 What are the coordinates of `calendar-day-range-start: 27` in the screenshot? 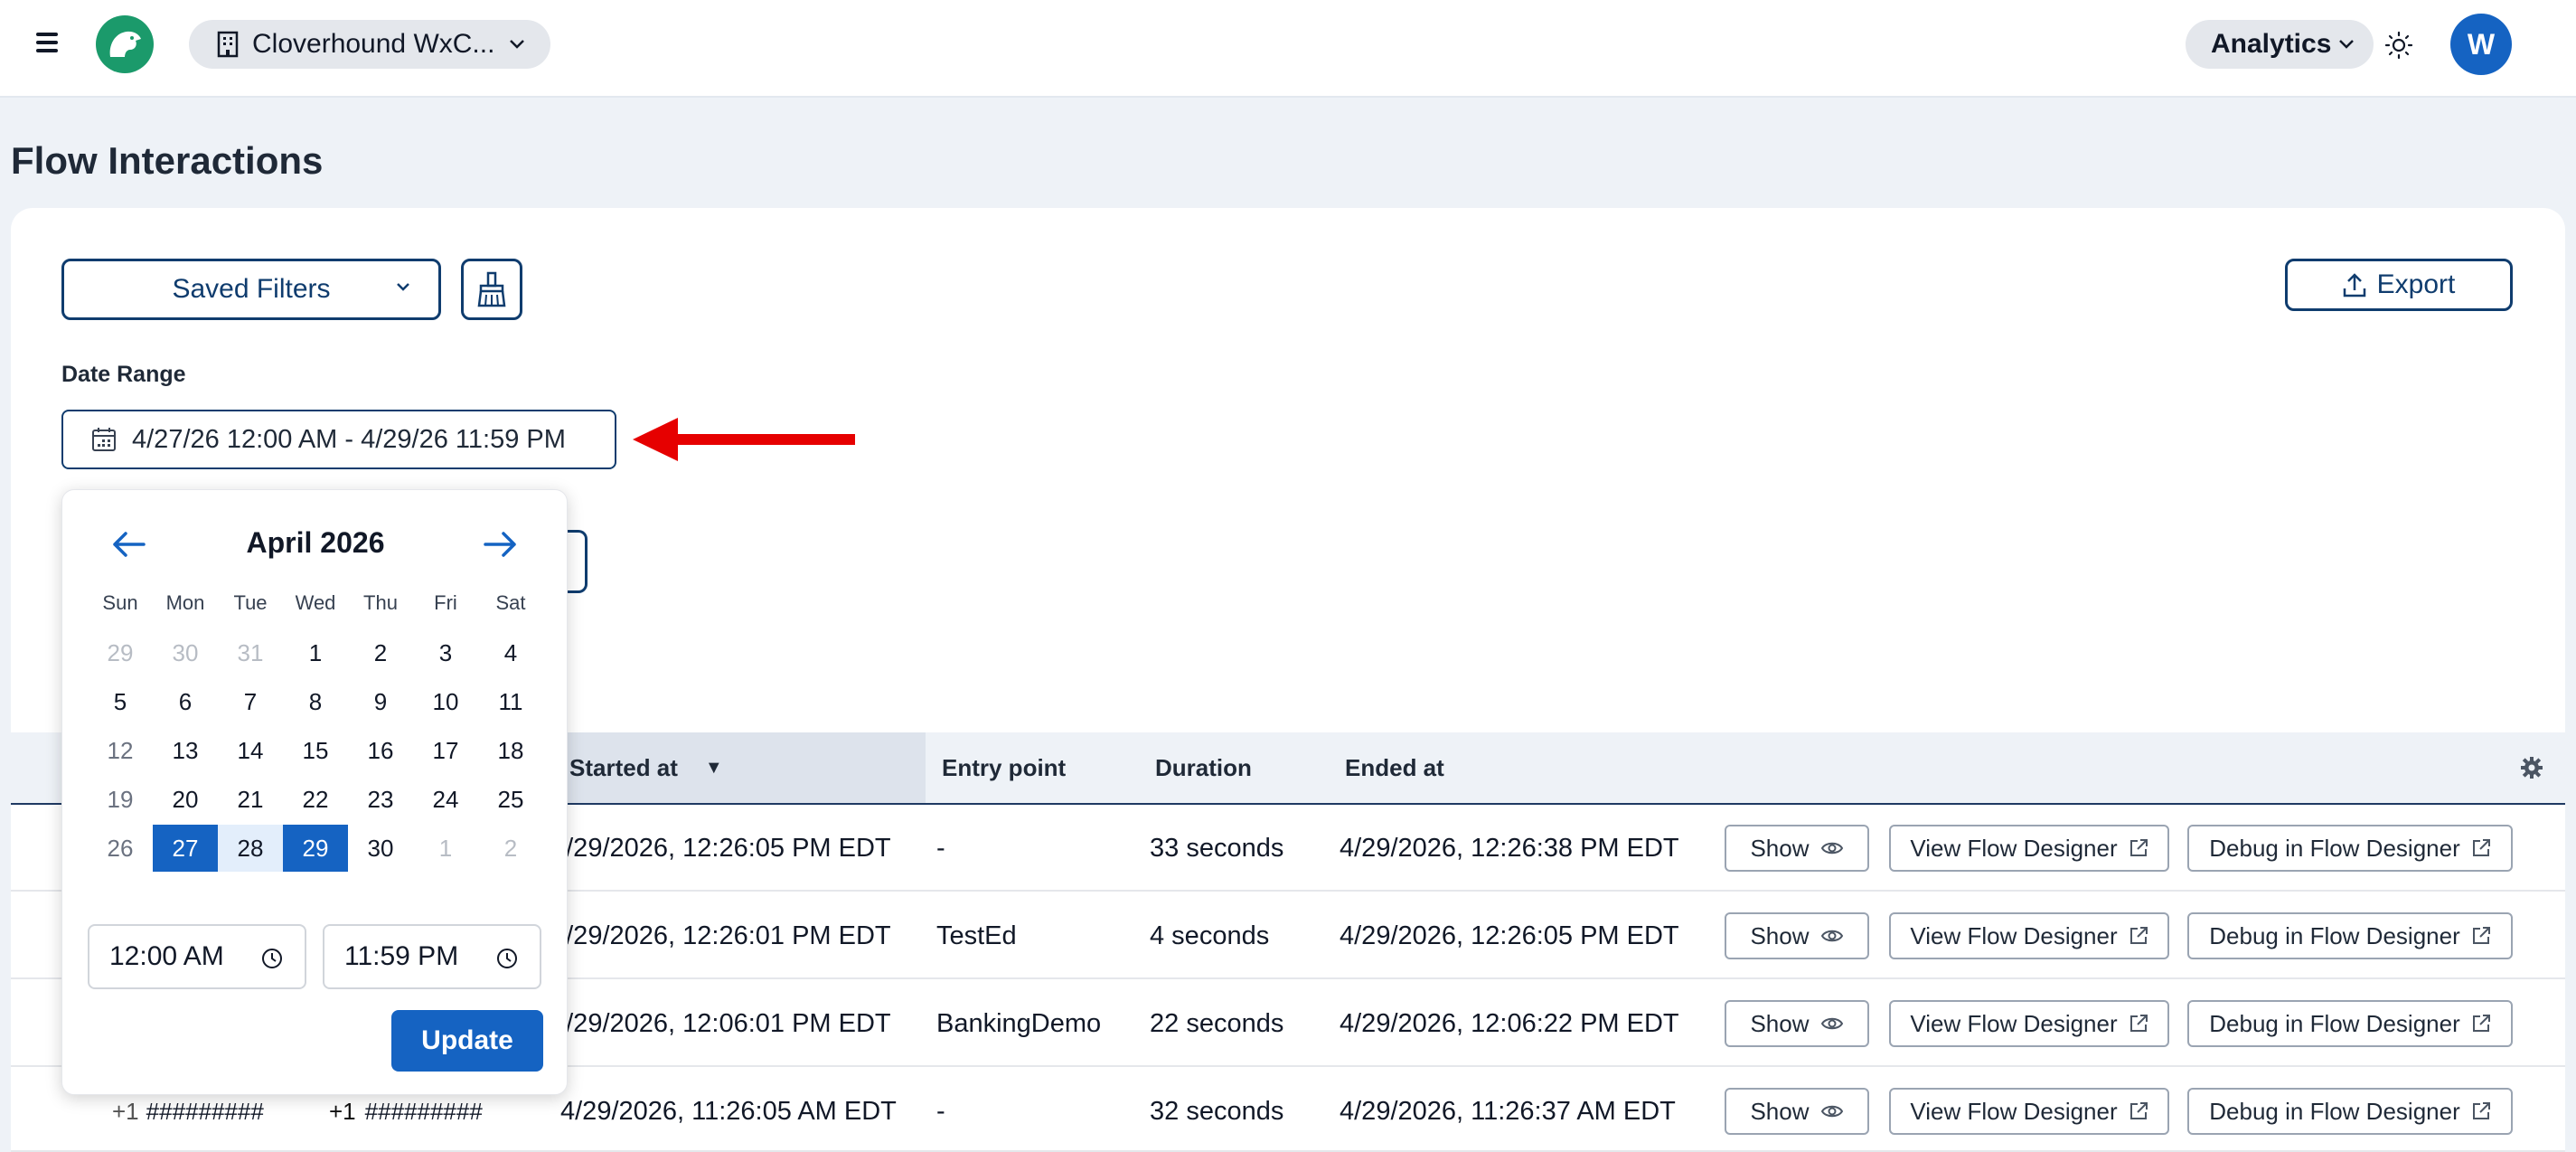 It's located at (186, 848).